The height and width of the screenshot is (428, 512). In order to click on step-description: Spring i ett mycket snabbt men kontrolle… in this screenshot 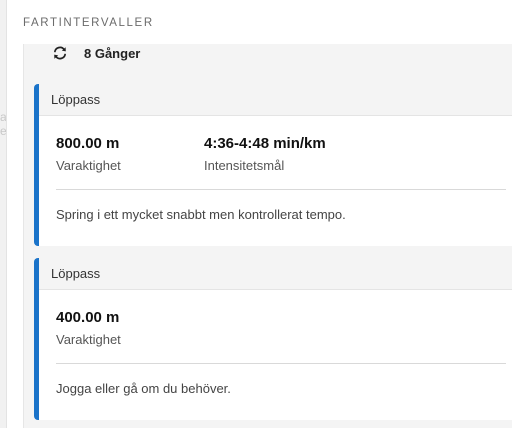, I will do `click(201, 214)`.